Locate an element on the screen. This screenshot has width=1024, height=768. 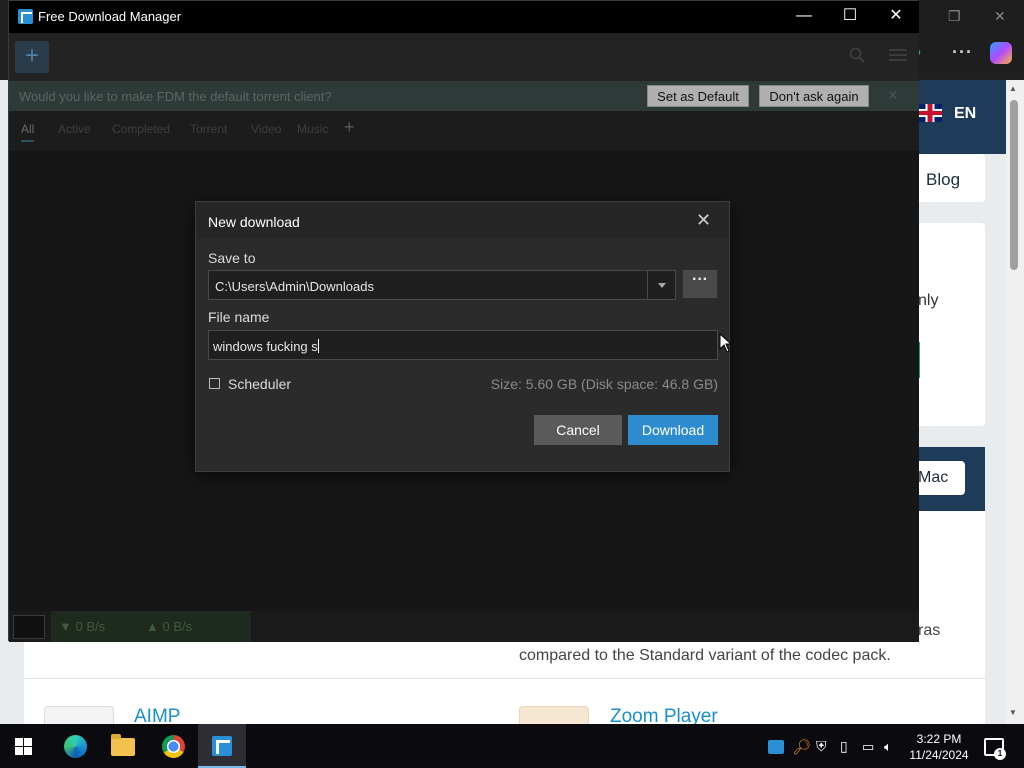
set-default-button: Set as Default is located at coordinates (698, 96).